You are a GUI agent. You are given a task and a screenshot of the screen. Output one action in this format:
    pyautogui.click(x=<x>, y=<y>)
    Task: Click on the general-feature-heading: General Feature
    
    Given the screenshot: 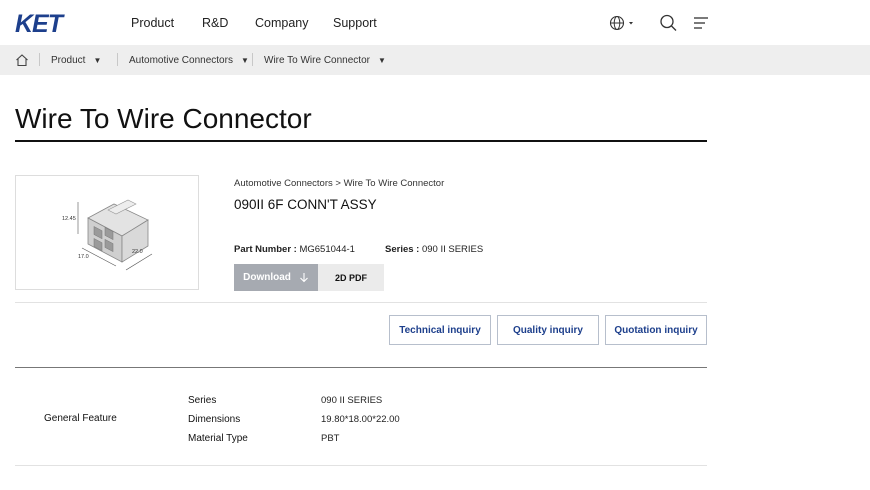 What is the action you would take?
    pyautogui.click(x=80, y=418)
    